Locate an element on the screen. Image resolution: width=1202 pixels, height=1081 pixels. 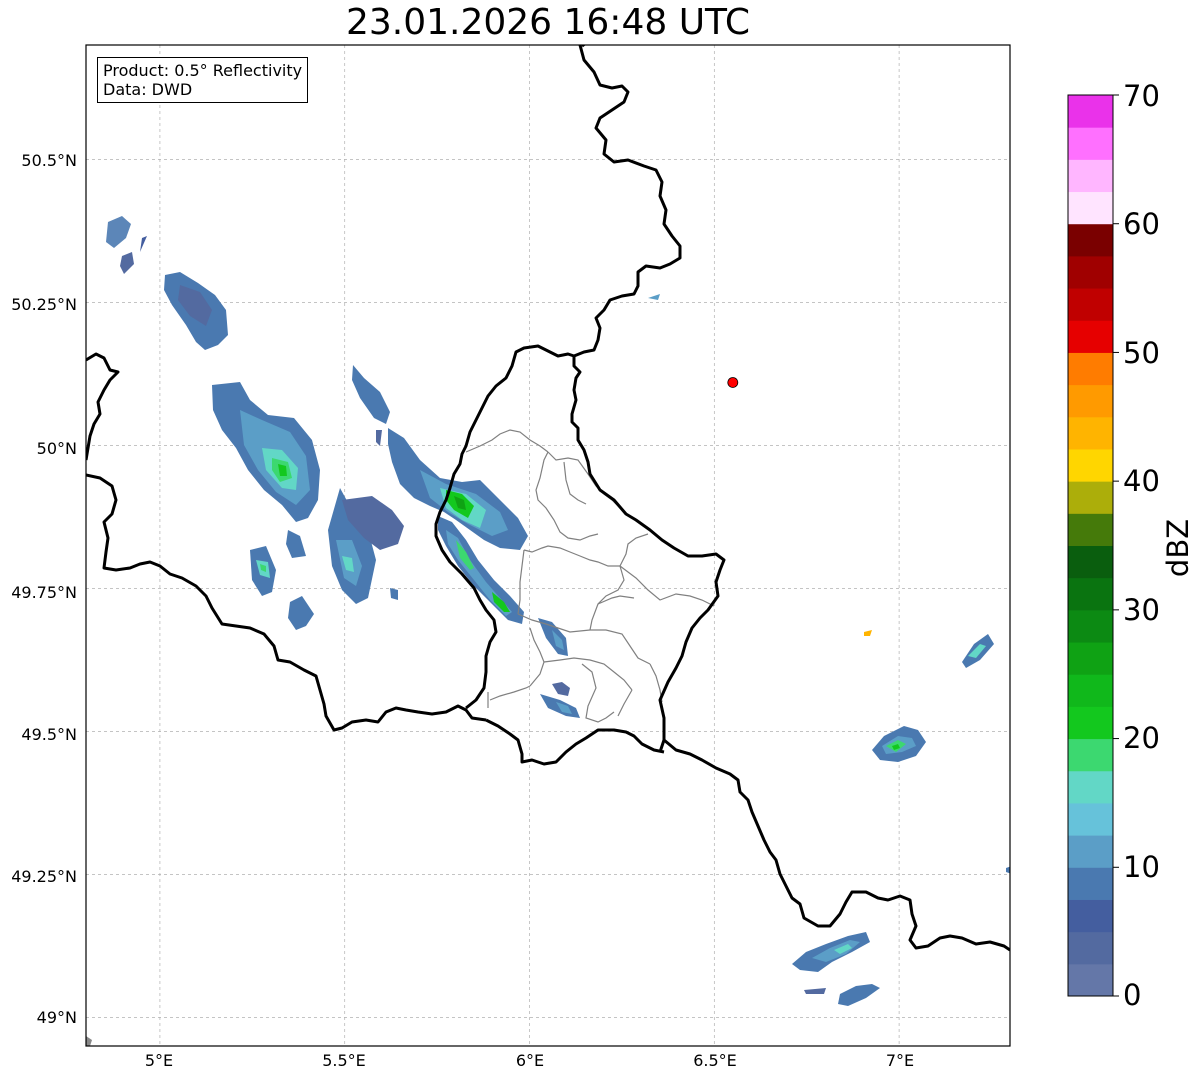
colorbar is located at coordinates (1090, 546).